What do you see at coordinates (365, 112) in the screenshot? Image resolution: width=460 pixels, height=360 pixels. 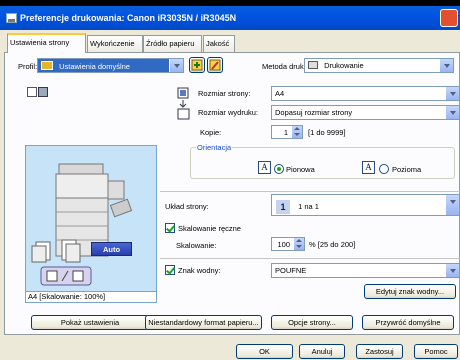 I see `output-size-select: Dopasuj rozmiar strony` at bounding box center [365, 112].